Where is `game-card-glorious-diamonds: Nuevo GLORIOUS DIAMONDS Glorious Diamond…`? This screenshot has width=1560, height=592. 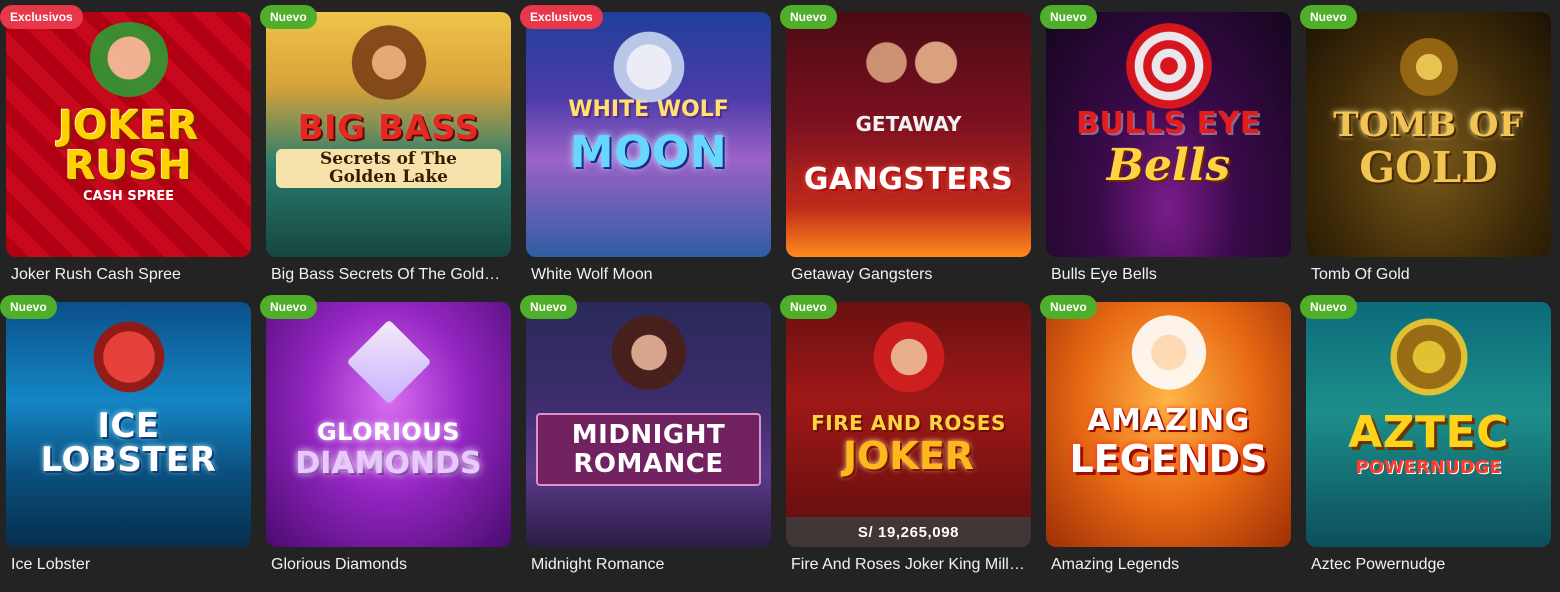
game-card-glorious-diamonds: Nuevo GLORIOUS DIAMONDS Glorious Diamond… is located at coordinates (385, 443).